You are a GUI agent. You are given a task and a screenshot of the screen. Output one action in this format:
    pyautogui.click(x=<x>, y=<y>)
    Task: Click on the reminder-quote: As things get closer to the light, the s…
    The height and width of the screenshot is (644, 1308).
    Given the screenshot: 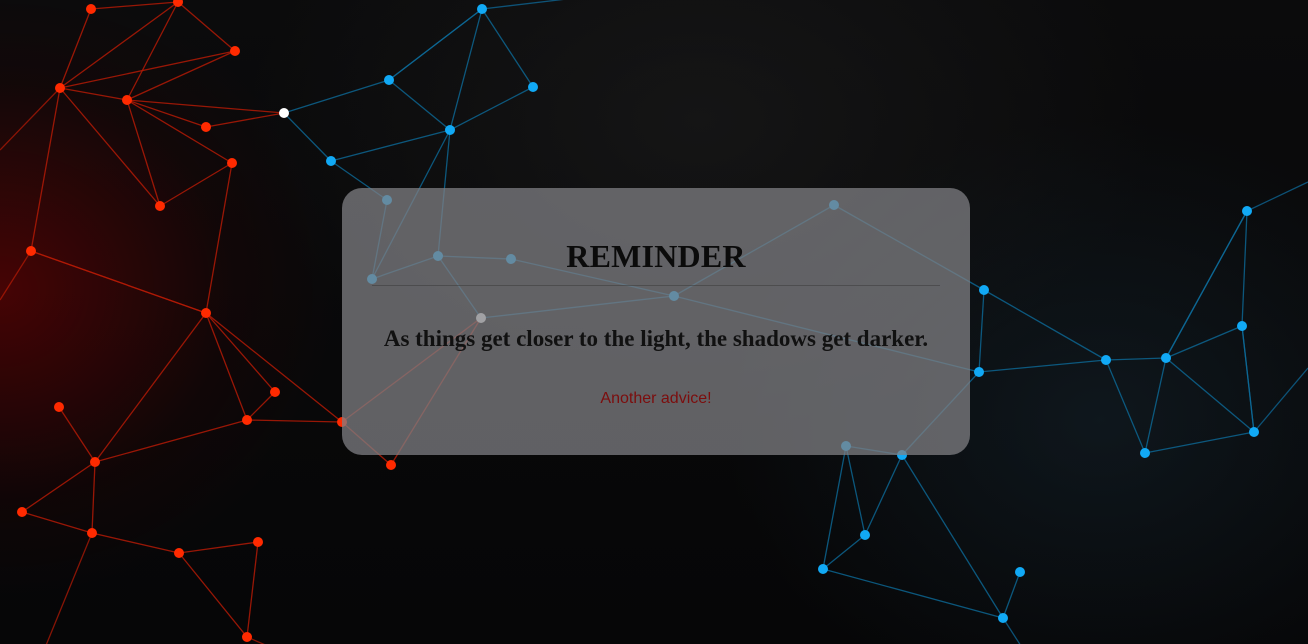 What is the action you would take?
    pyautogui.click(x=656, y=338)
    